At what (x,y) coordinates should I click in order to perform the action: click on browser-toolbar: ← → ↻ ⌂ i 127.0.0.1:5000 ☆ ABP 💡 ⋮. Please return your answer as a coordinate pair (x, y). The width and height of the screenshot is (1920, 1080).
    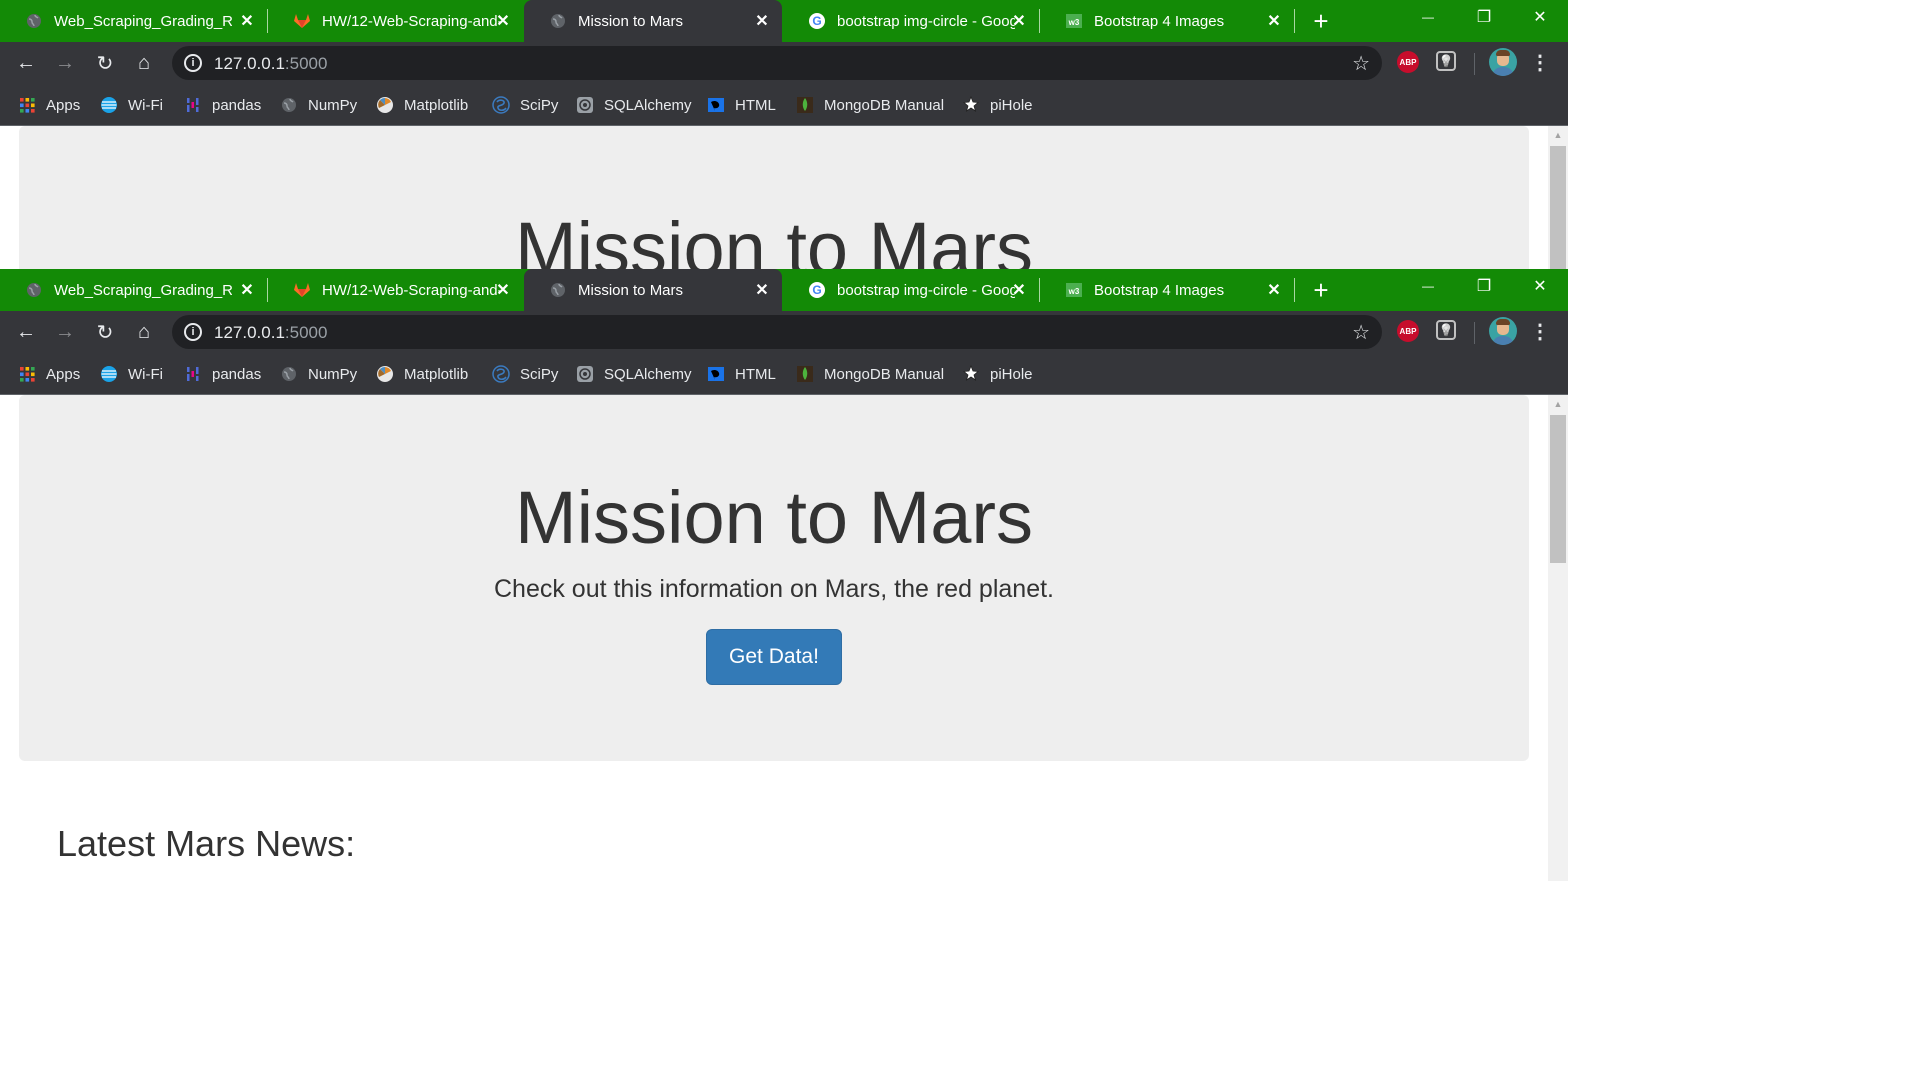
    Looking at the image, I should click on (784, 332).